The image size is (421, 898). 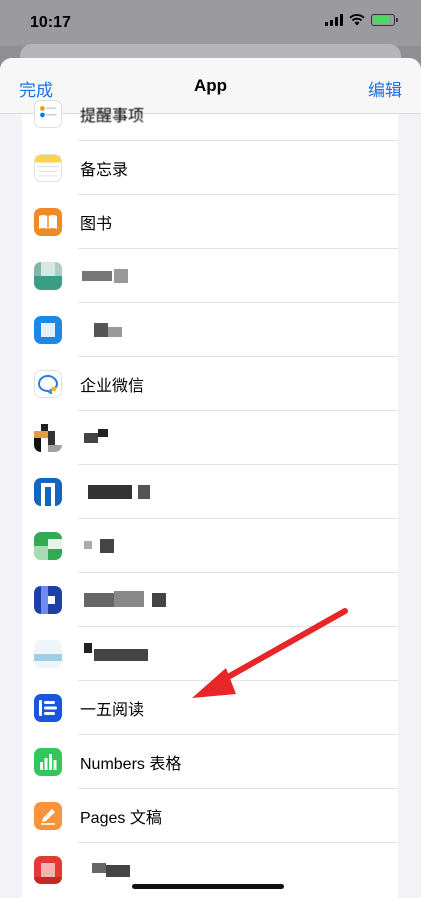 What do you see at coordinates (210, 708) in the screenshot?
I see `list-item-yiwu-reader: 一五阅读` at bounding box center [210, 708].